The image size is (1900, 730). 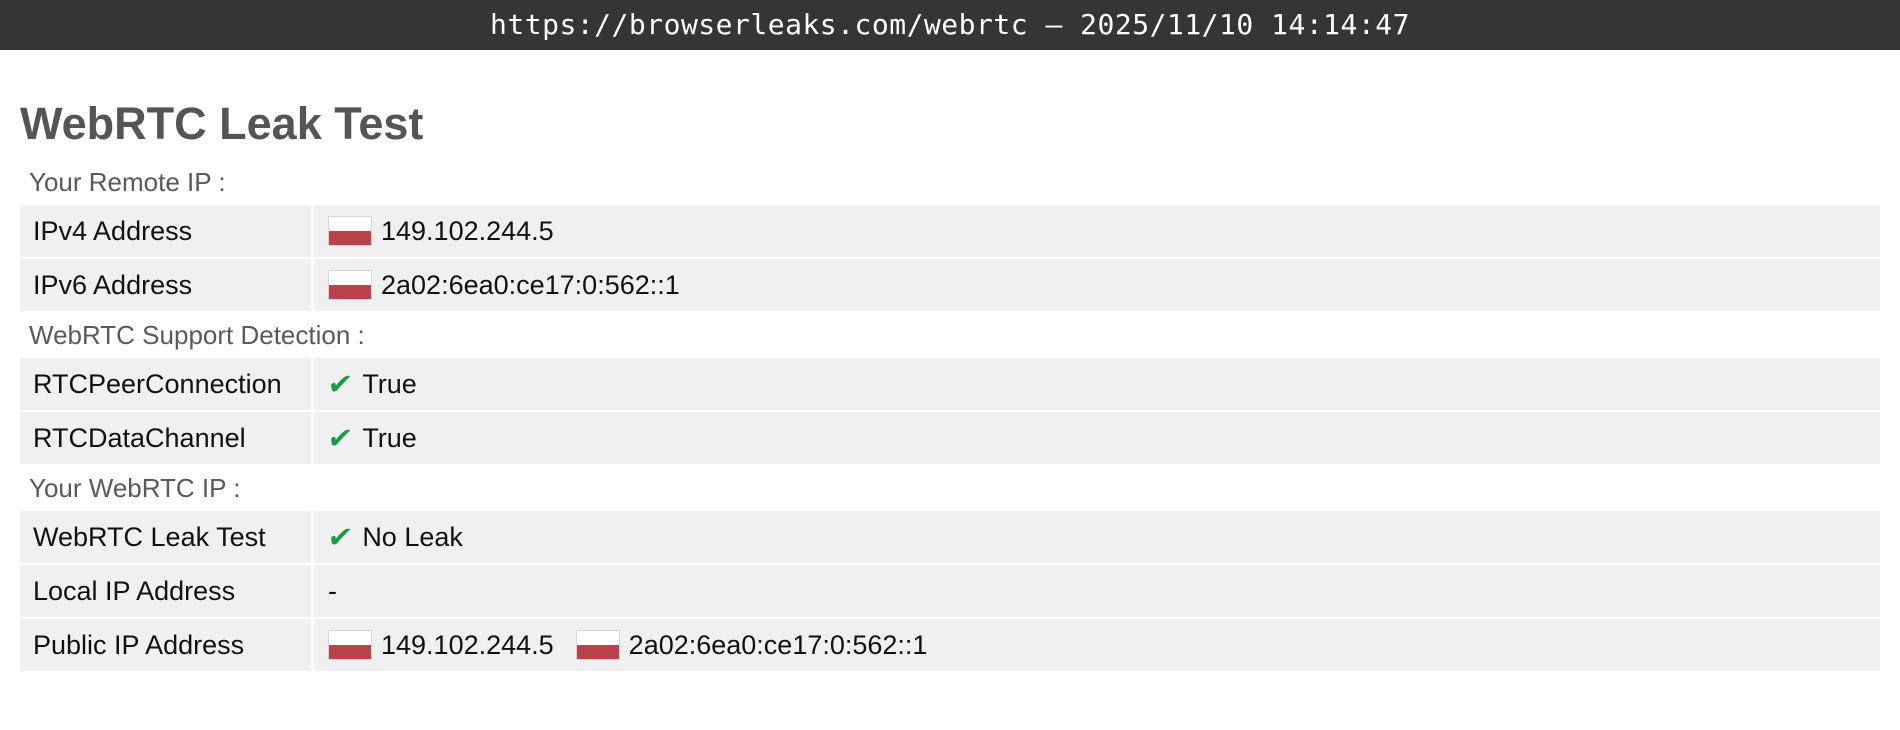 I want to click on ipv6-address-value: 2a02:6ea0:ce17:0:562::1, so click(x=530, y=285).